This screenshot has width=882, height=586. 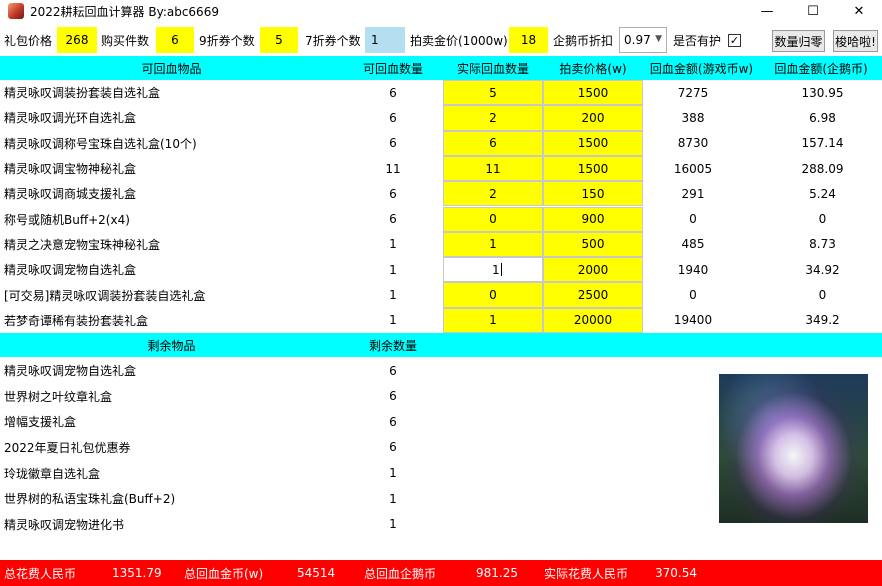 I want to click on item-name: 称号或随机Buff+2(x4), so click(x=67, y=219).